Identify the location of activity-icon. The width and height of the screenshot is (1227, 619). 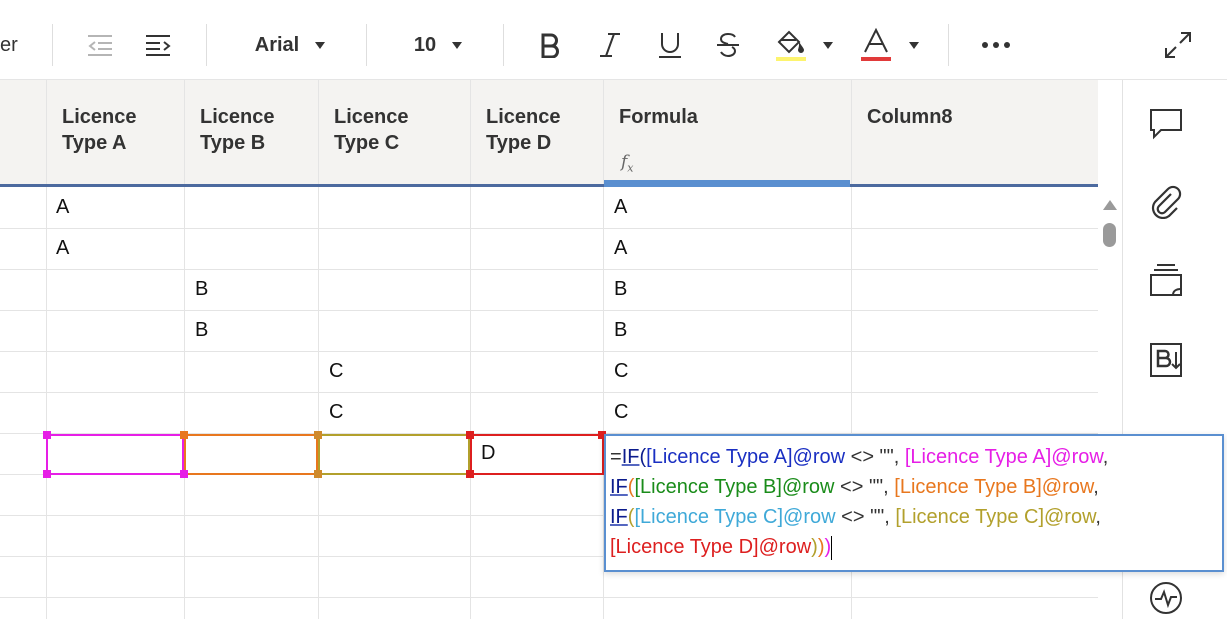
(1166, 598).